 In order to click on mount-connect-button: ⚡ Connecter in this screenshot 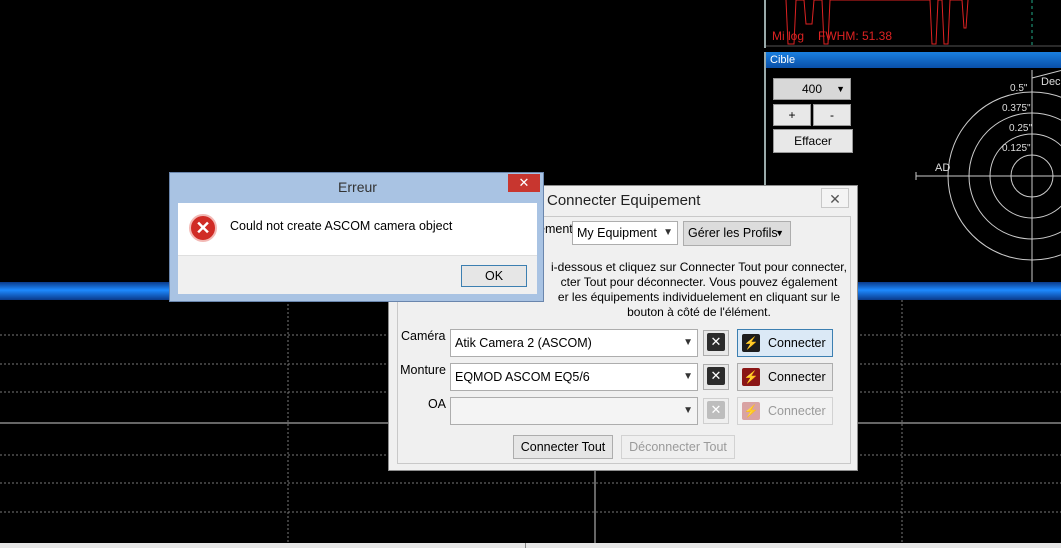, I will do `click(785, 377)`.